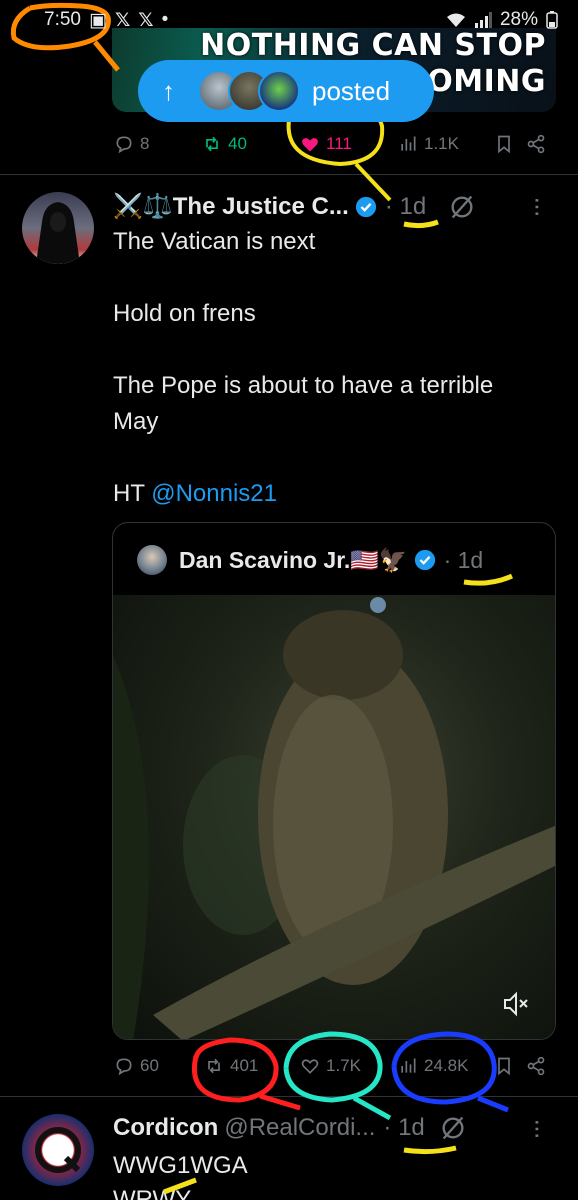 The width and height of the screenshot is (578, 1200). Describe the element at coordinates (237, 143) in the screenshot. I see `repost-count: 40` at that location.